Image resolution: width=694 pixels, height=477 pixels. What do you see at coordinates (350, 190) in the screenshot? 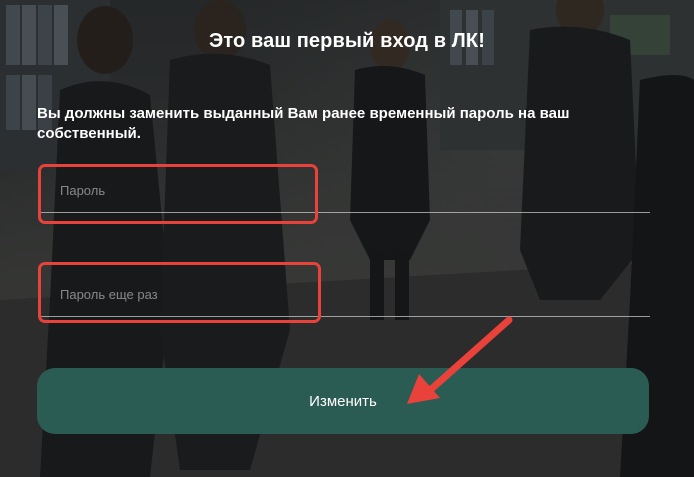
I see `password-input` at bounding box center [350, 190].